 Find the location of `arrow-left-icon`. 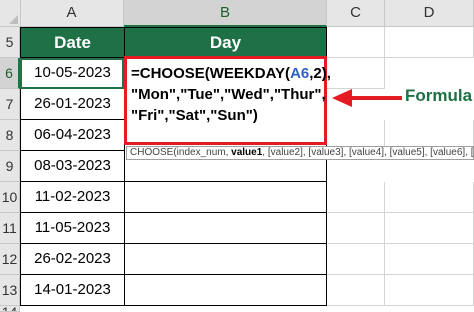

arrow-left-icon is located at coordinates (342, 98).